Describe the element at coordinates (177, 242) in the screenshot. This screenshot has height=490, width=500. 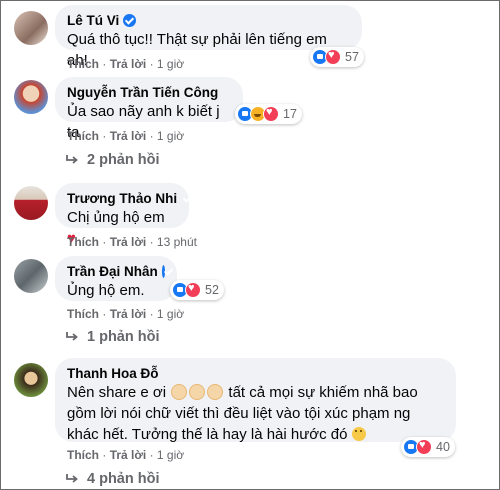
I see `timestamp: 13 phút` at that location.